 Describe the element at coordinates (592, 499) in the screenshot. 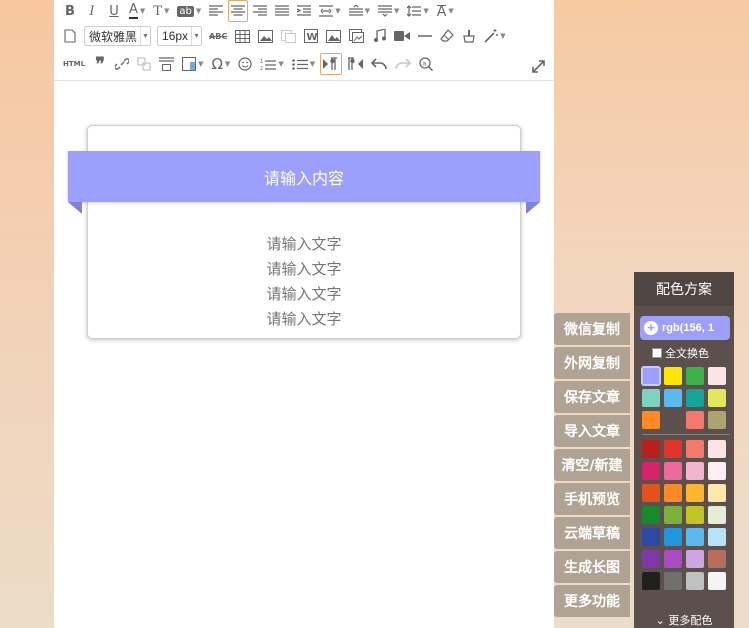

I see `mobile-preview-button: 手机预览` at that location.